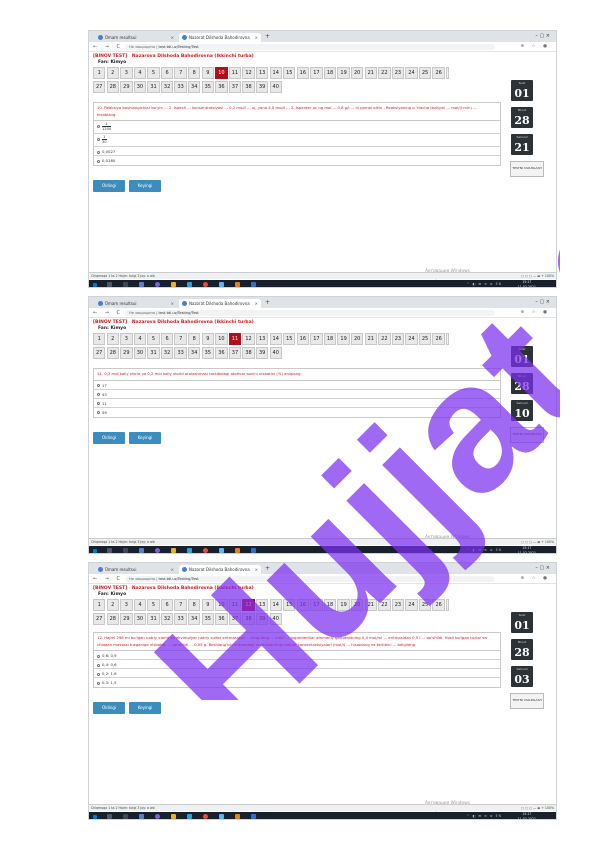 Image resolution: width=596 pixels, height=842 pixels. I want to click on previous-button: Oldingi, so click(109, 708).